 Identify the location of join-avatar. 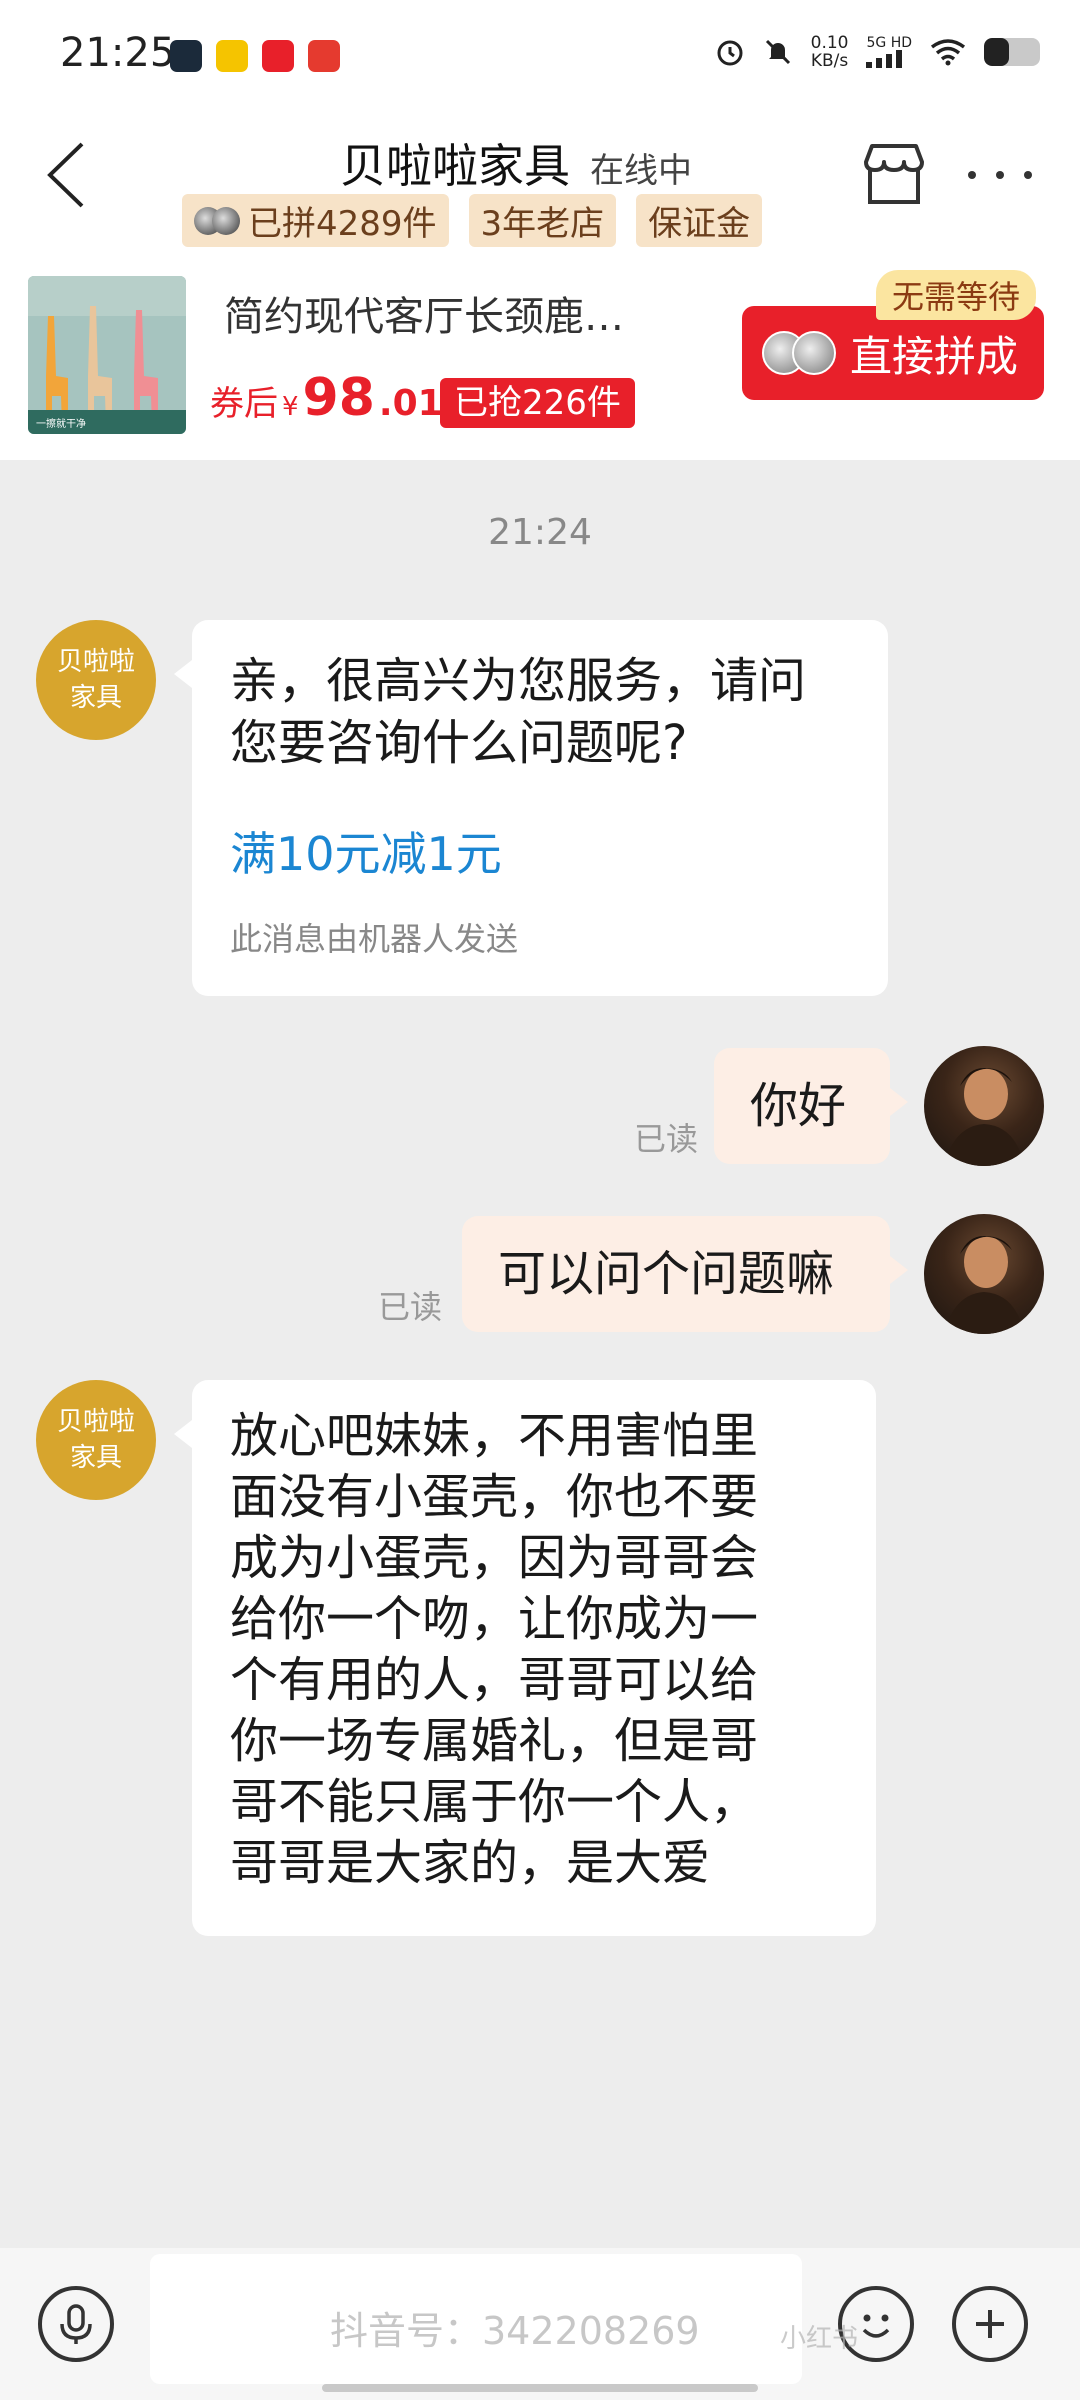
(814, 353).